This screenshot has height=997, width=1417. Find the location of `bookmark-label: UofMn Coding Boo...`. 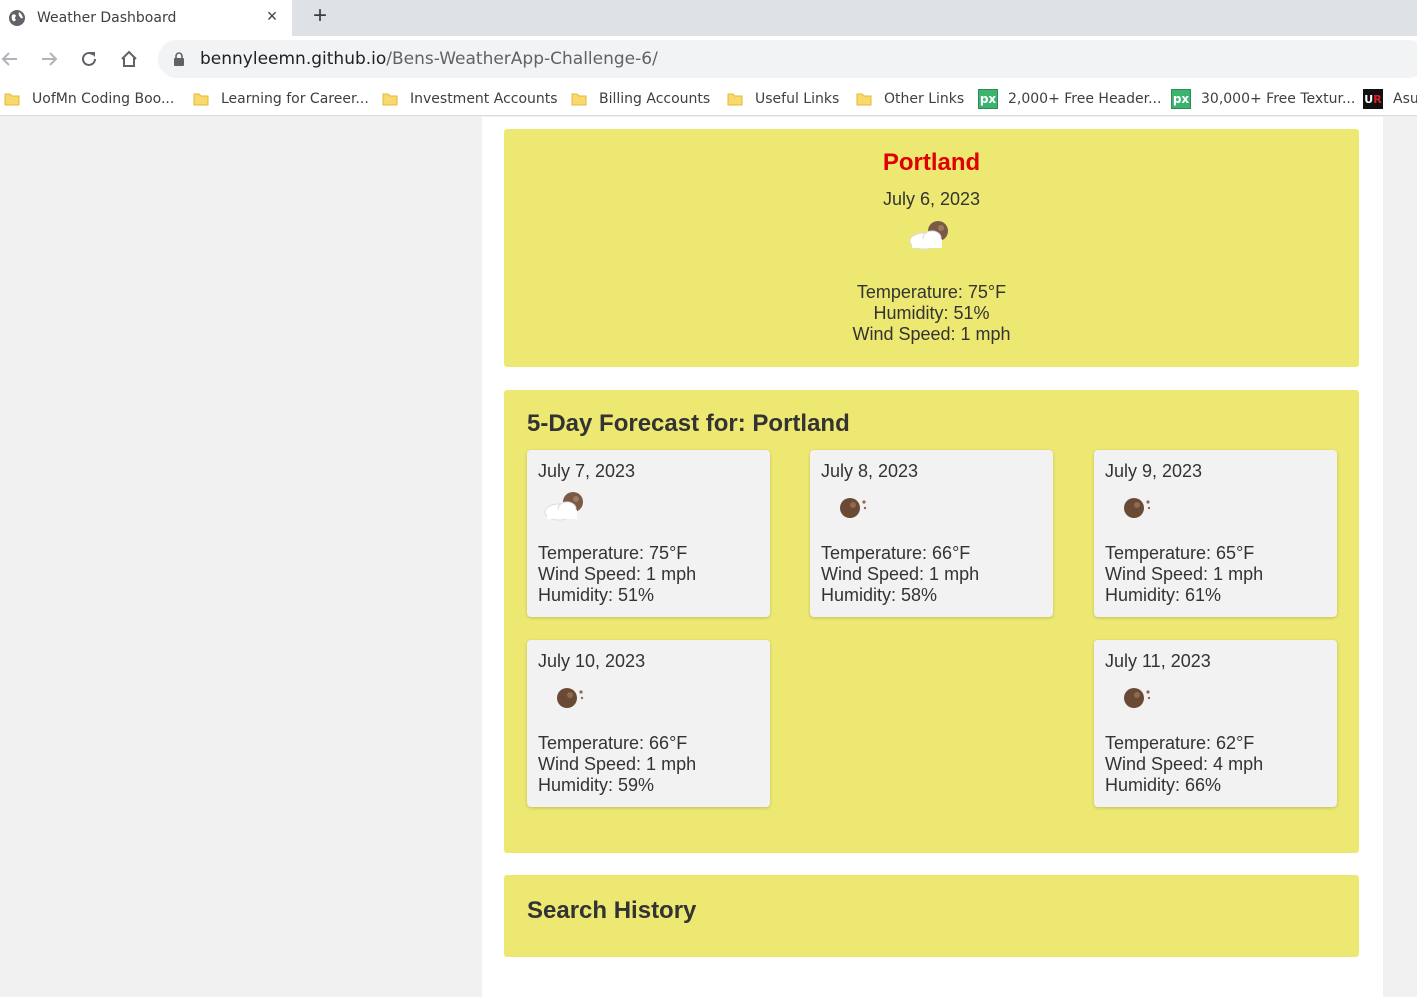

bookmark-label: UofMn Coding Boo... is located at coordinates (103, 99).